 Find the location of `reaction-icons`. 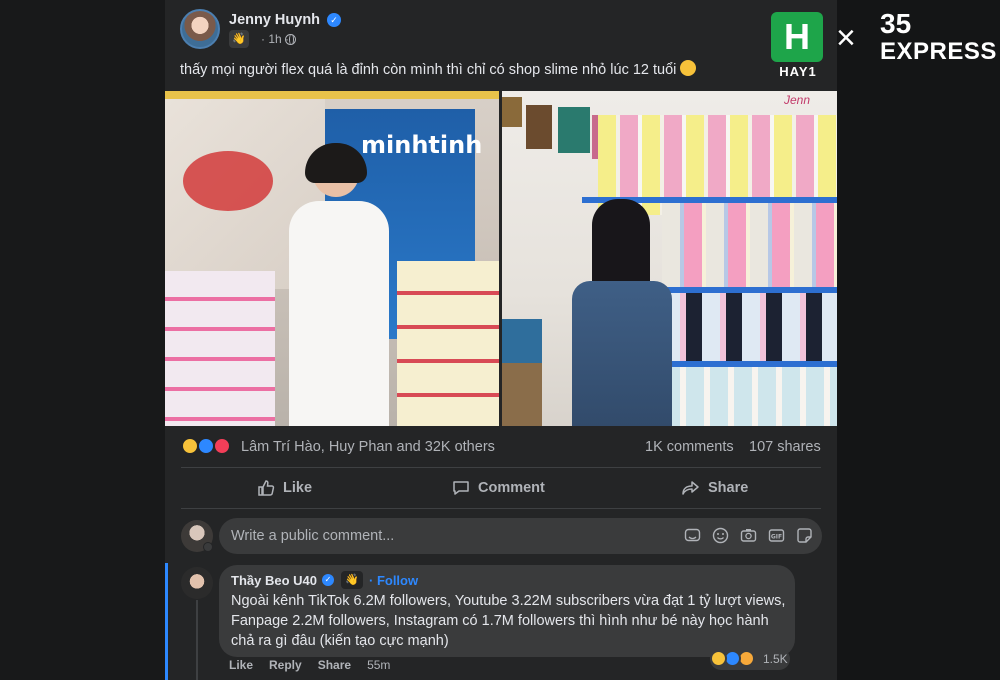

reaction-icons is located at coordinates (211, 447).